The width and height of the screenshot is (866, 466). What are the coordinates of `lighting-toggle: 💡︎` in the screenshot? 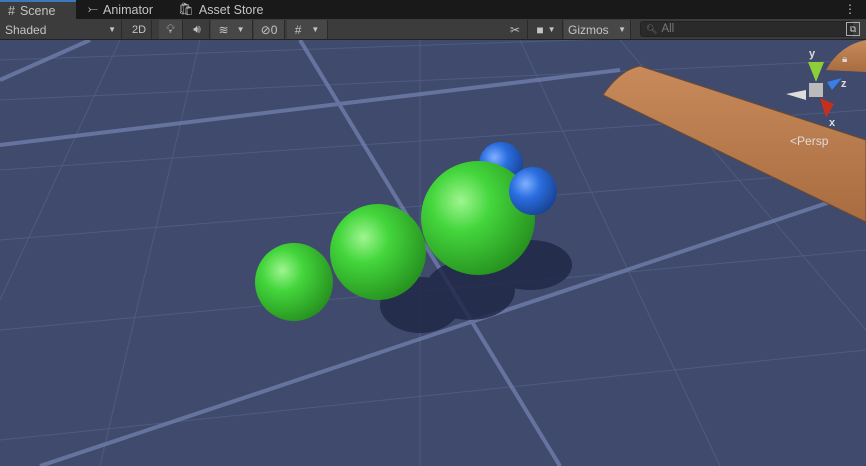 It's located at (171, 29).